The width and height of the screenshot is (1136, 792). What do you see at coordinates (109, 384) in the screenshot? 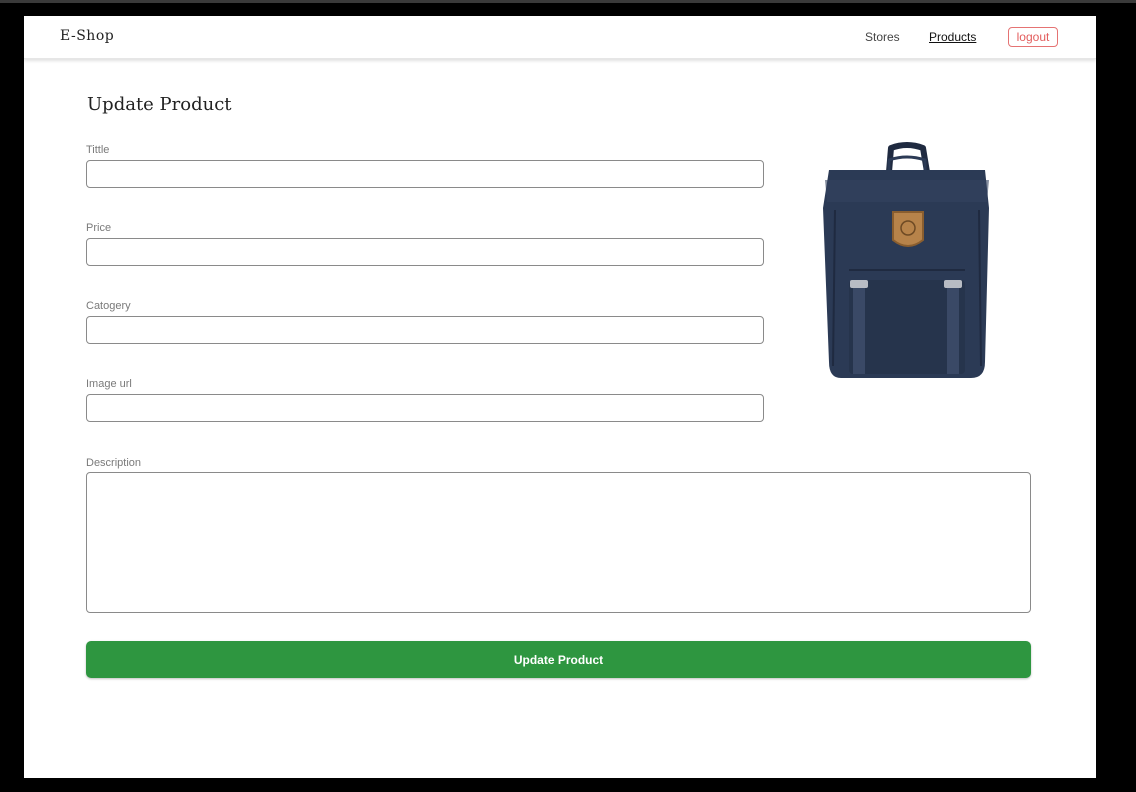
I see `image-url-label: Image url` at bounding box center [109, 384].